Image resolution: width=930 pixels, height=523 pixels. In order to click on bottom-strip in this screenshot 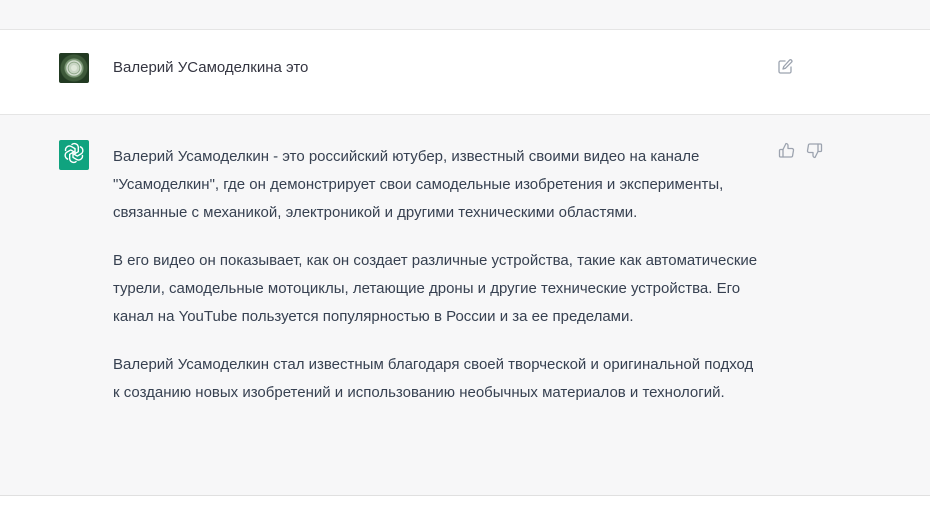, I will do `click(465, 509)`.